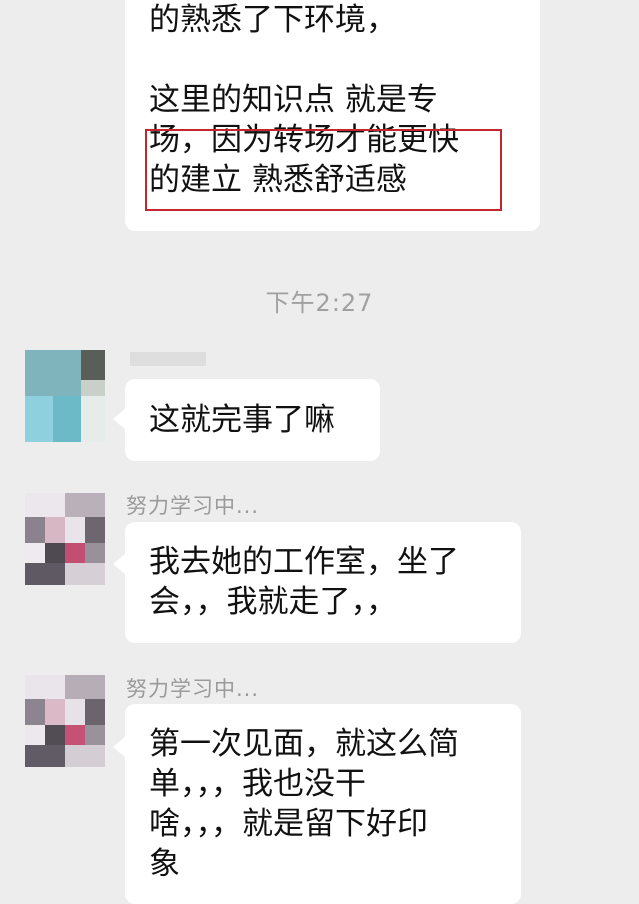 This screenshot has width=639, height=904. Describe the element at coordinates (242, 420) in the screenshot. I see `message-text: 这就完事了嘛` at that location.